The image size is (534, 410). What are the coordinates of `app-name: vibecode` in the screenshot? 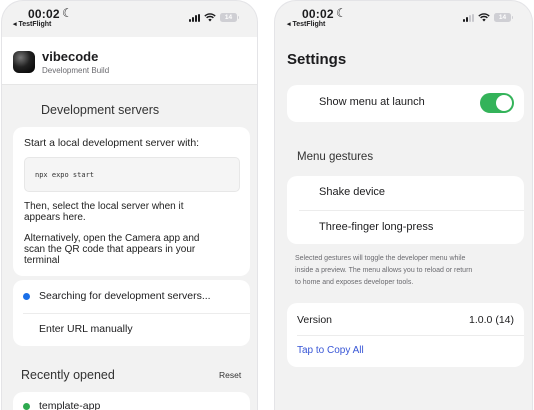 It's located at (70, 56).